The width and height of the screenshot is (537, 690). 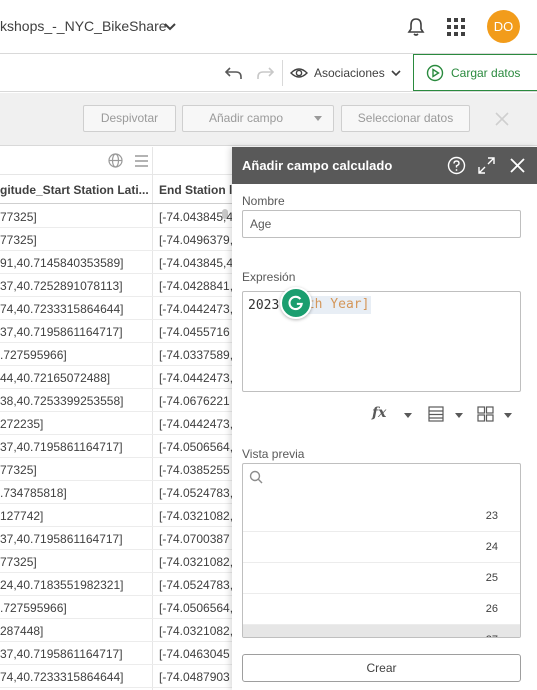 I want to click on table-row: 91,40.7145840353589] [-74.043845,4, so click(x=116, y=262).